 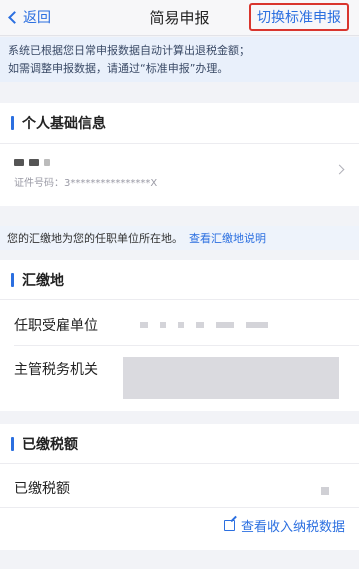 I want to click on view-income-tax-data-link: 查看收入纳税数据, so click(x=284, y=525).